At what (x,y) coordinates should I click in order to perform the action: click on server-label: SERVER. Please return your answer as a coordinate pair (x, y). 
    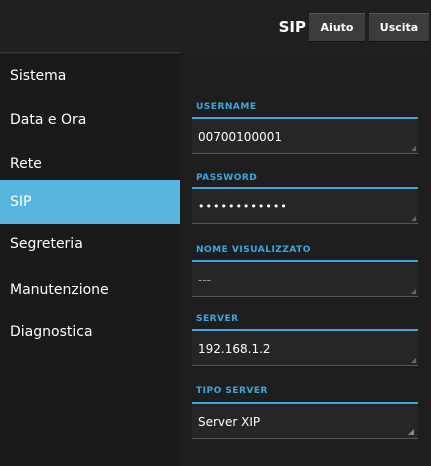
    Looking at the image, I should click on (217, 319).